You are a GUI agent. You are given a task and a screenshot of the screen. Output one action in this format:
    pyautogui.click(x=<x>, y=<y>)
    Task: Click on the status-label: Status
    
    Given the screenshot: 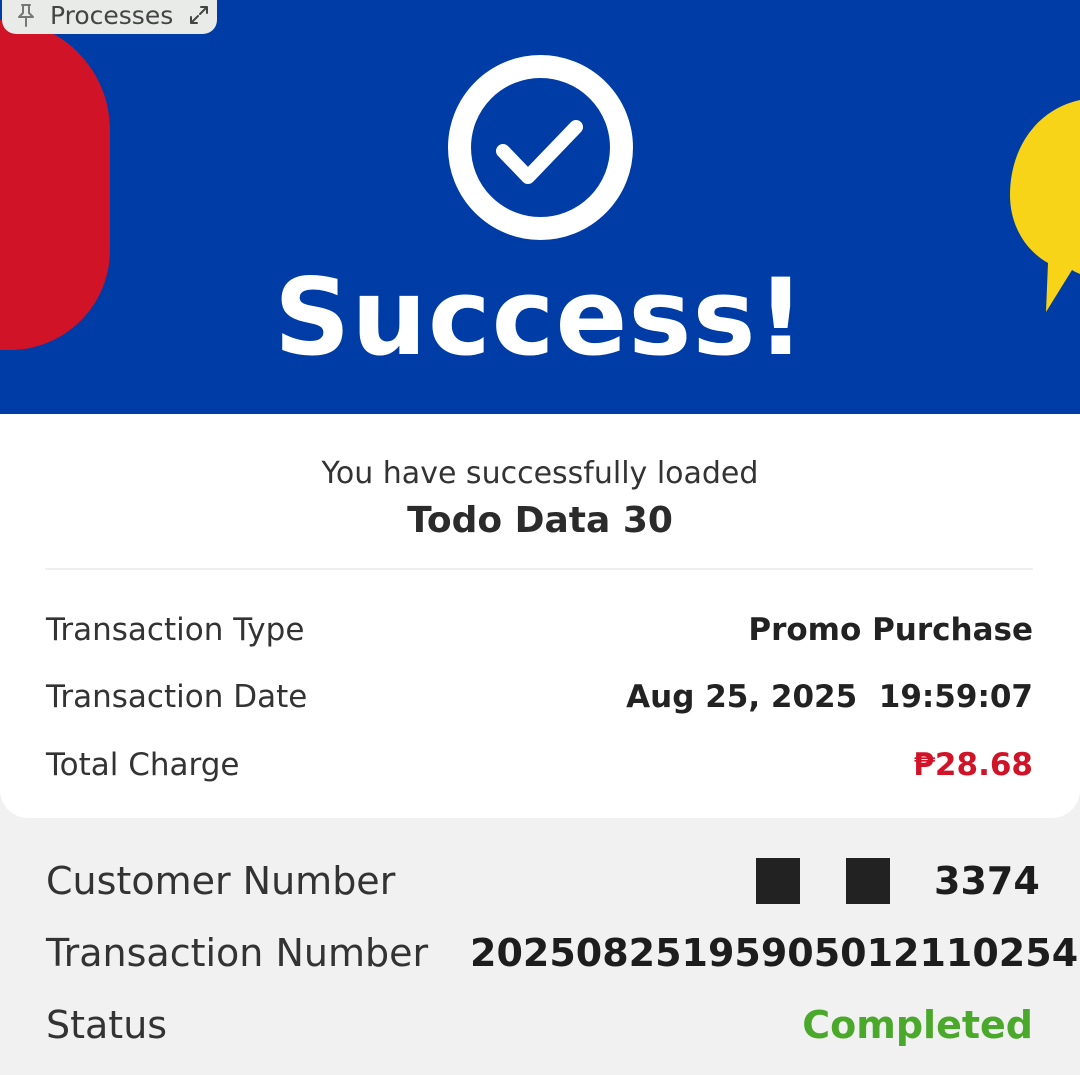 What is the action you would take?
    pyautogui.click(x=107, y=1025)
    